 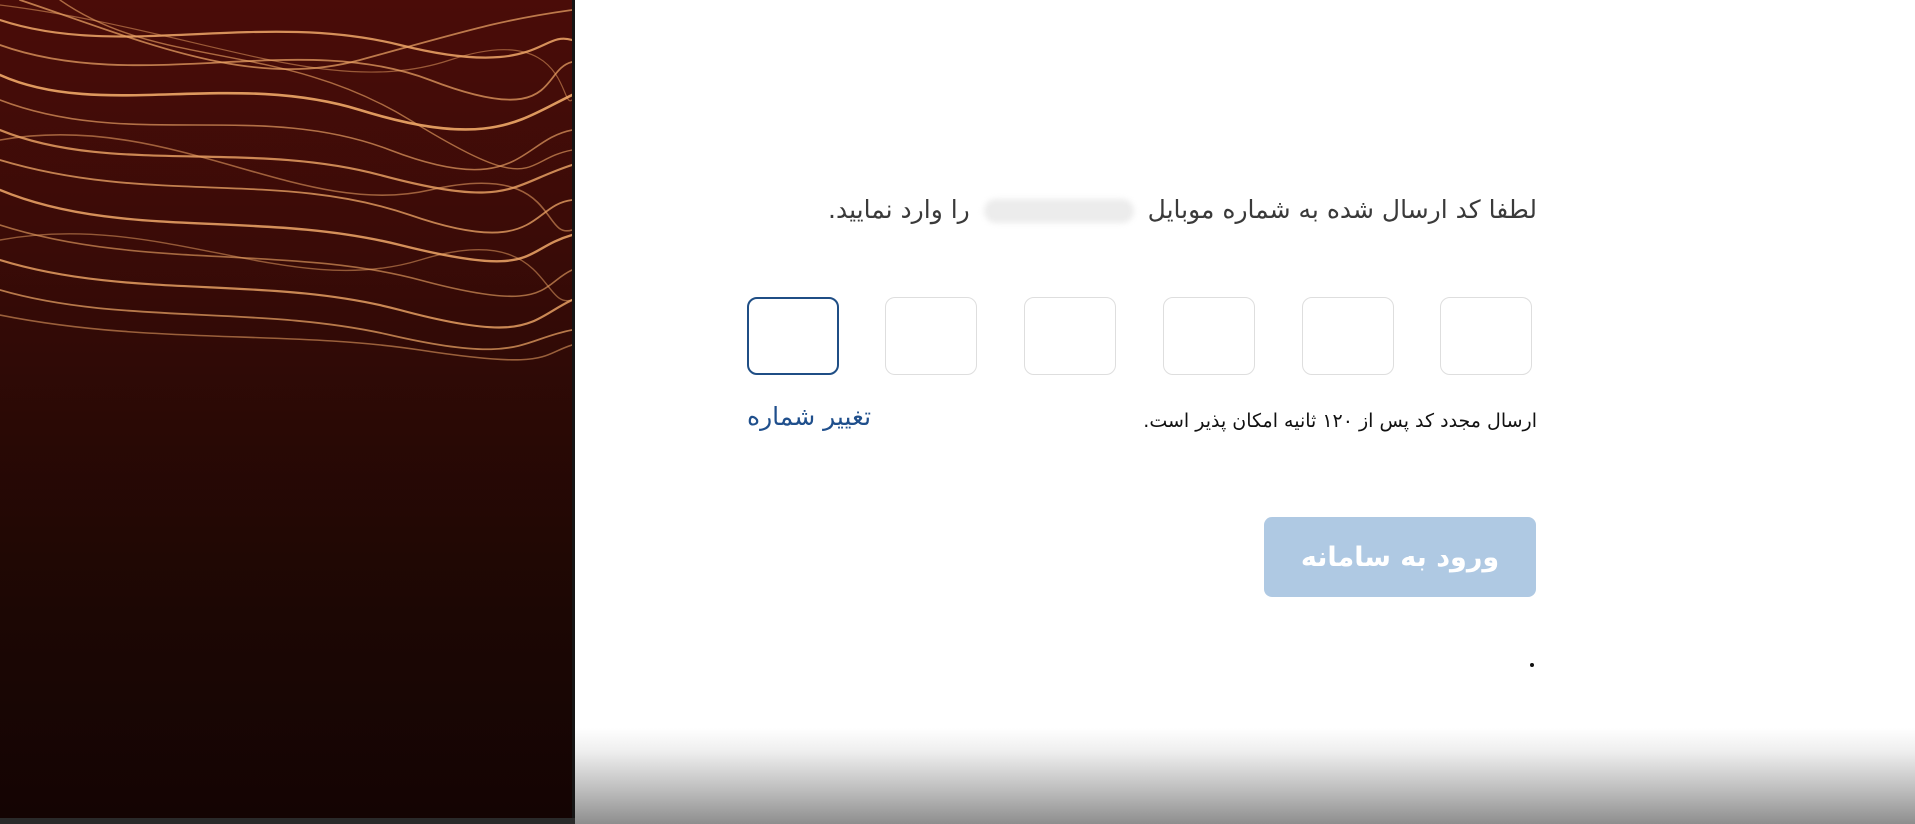 What do you see at coordinates (1058, 211) in the screenshot?
I see `masked-phone-number` at bounding box center [1058, 211].